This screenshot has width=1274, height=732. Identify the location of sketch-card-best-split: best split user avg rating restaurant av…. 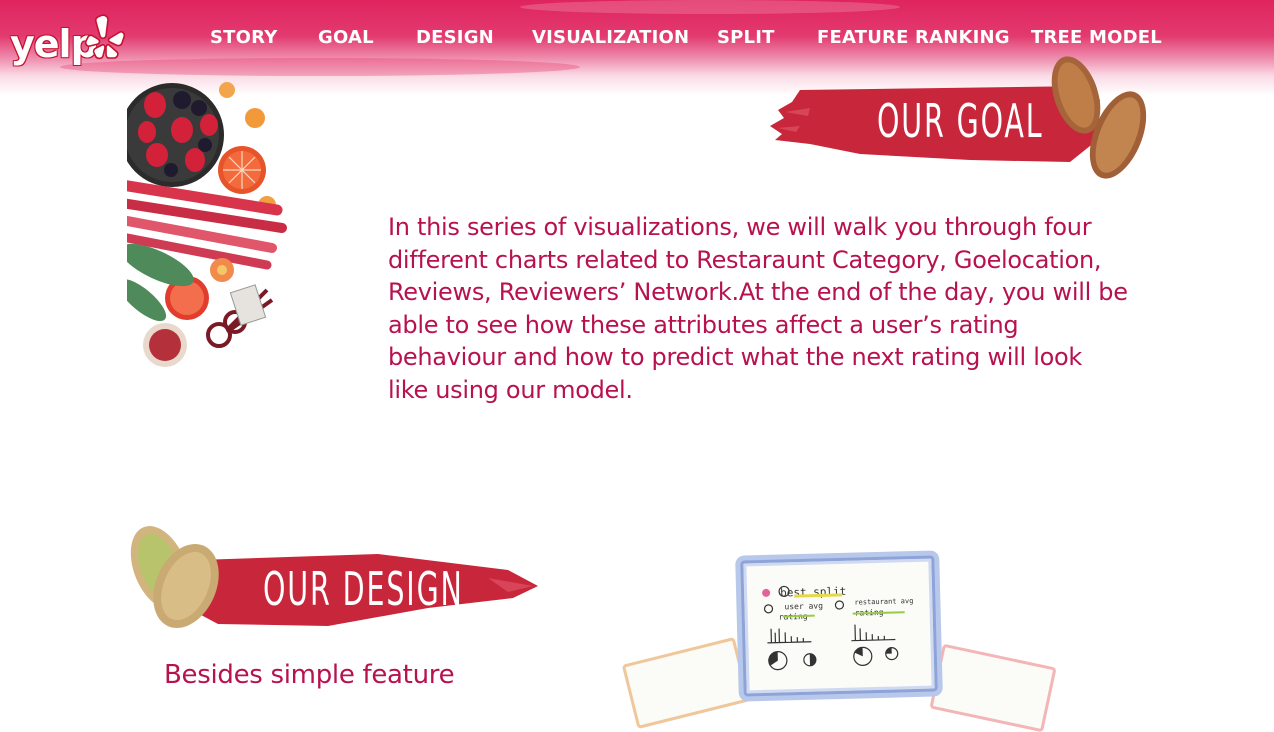
(839, 626).